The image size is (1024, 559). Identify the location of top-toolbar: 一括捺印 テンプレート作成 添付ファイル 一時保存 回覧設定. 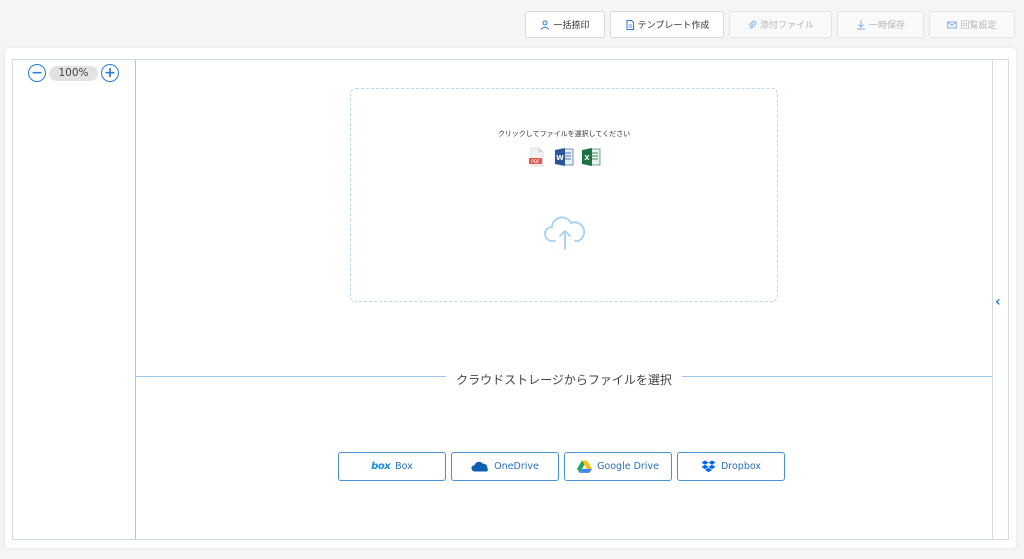
(770, 24).